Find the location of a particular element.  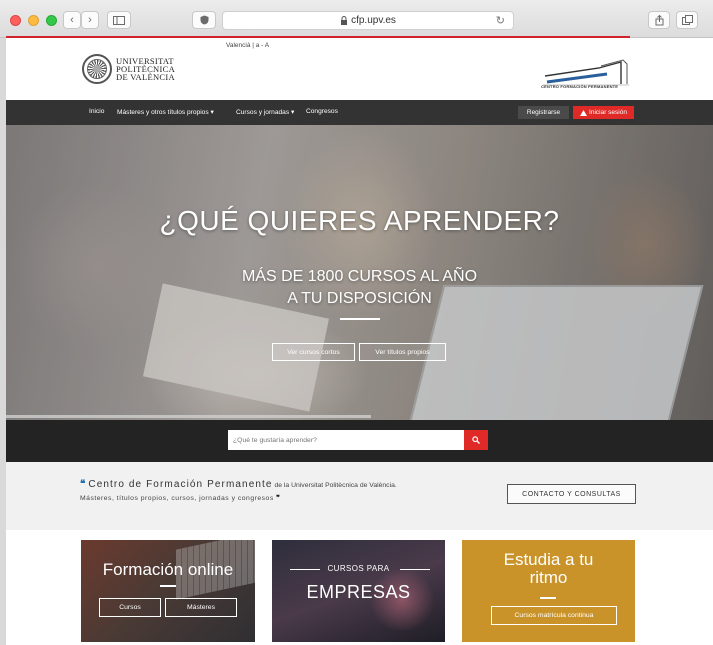

online-masters-button: Másteres is located at coordinates (201, 607).